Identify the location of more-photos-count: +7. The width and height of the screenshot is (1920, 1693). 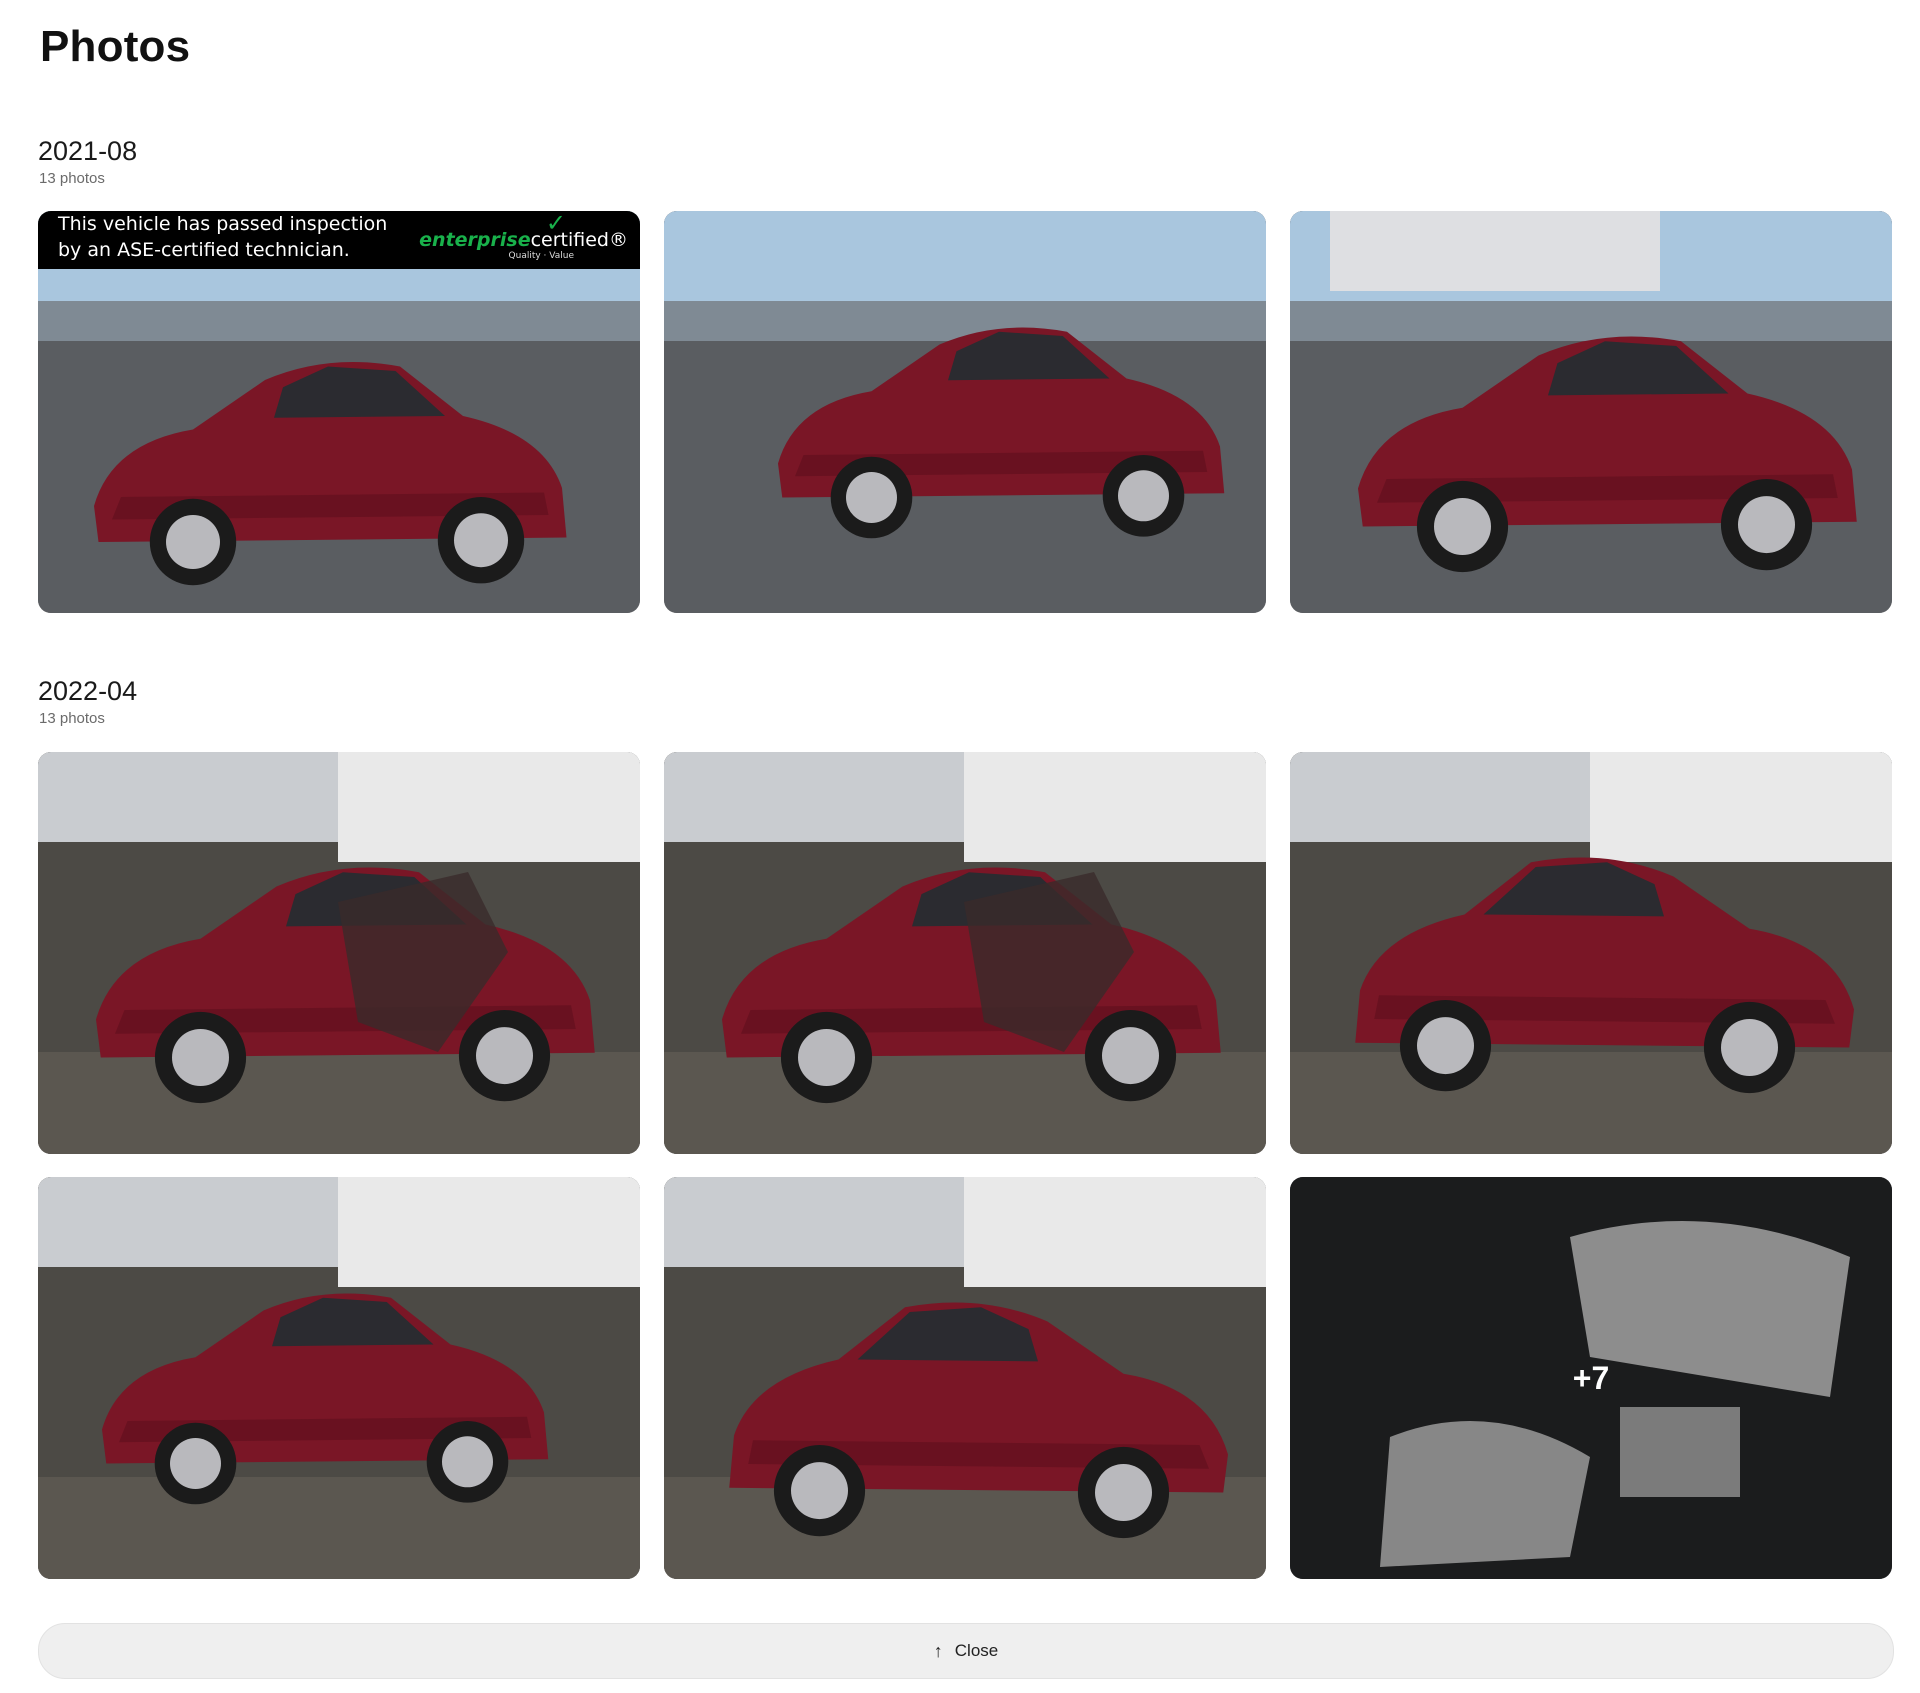
(1591, 1377).